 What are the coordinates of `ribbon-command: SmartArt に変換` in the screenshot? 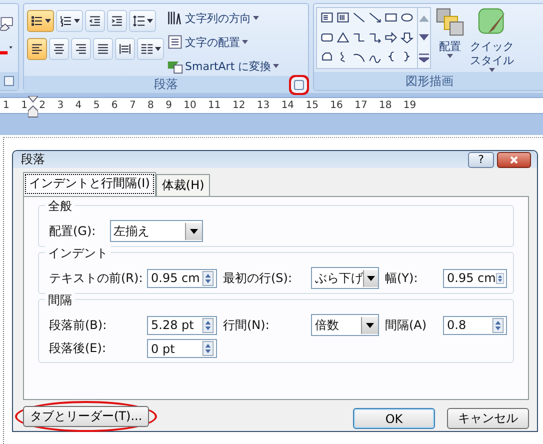 It's located at (223, 66).